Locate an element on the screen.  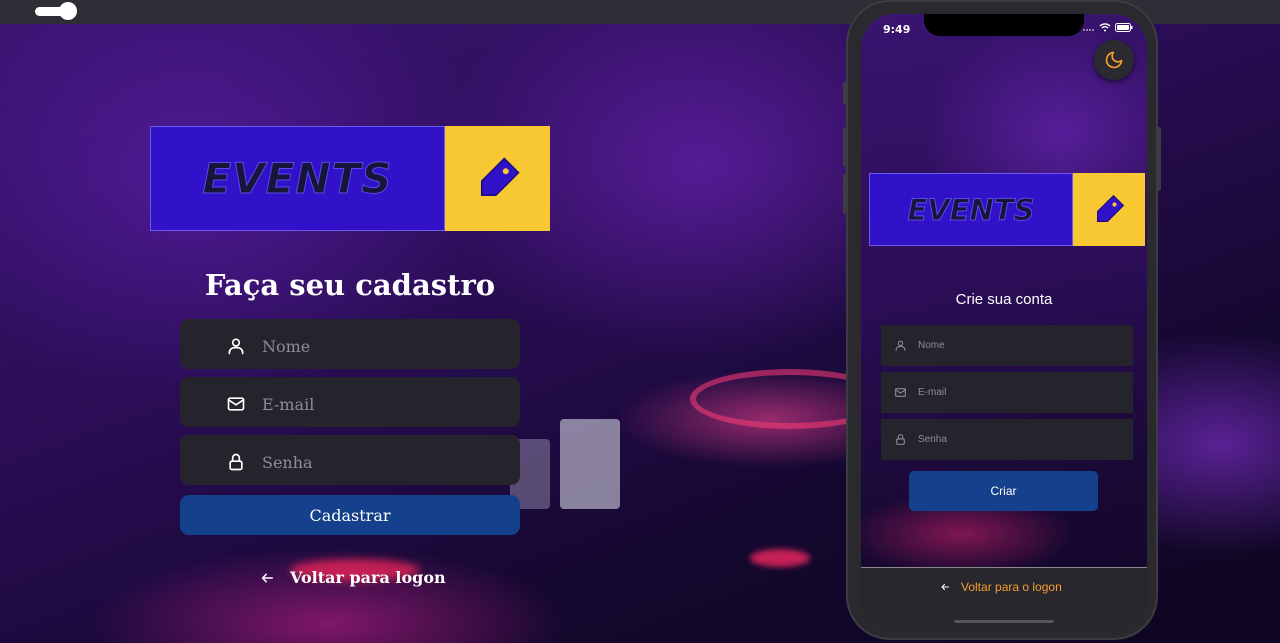
status-time: 9:49 is located at coordinates (897, 29).